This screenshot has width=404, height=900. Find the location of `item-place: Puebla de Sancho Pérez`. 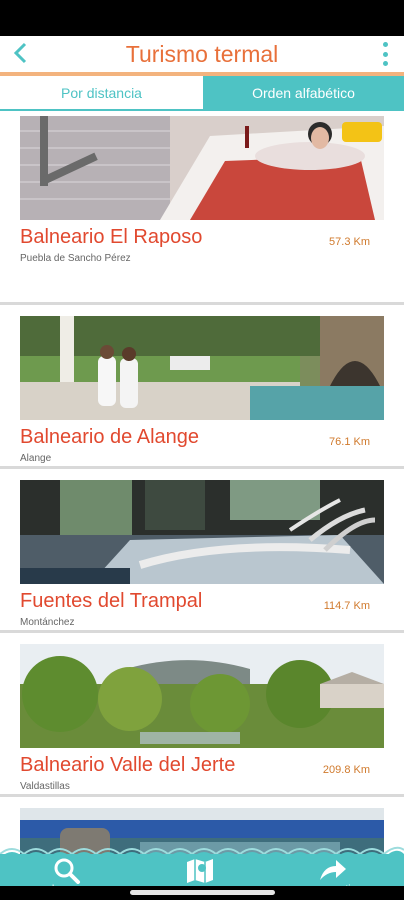

item-place: Puebla de Sancho Pérez is located at coordinates (75, 258).